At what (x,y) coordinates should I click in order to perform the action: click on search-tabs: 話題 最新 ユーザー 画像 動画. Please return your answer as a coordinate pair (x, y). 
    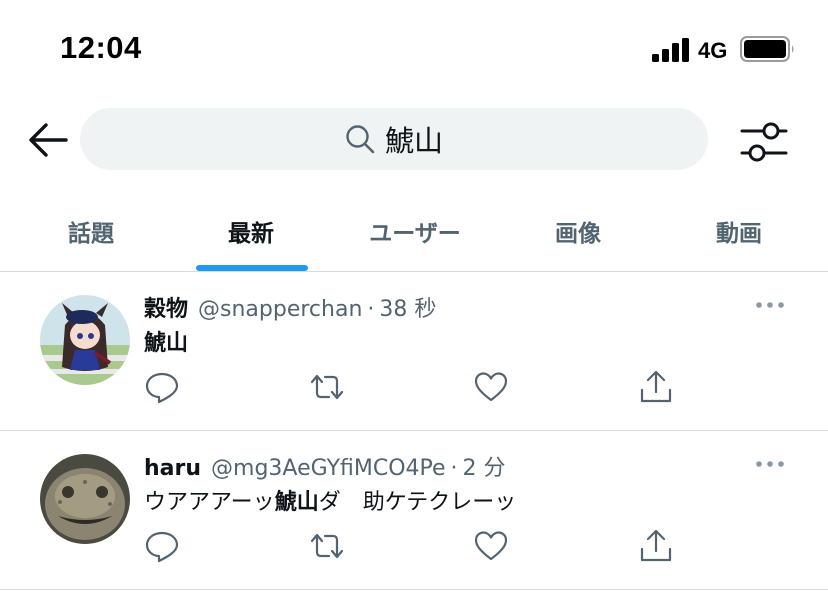
    Looking at the image, I should click on (414, 236).